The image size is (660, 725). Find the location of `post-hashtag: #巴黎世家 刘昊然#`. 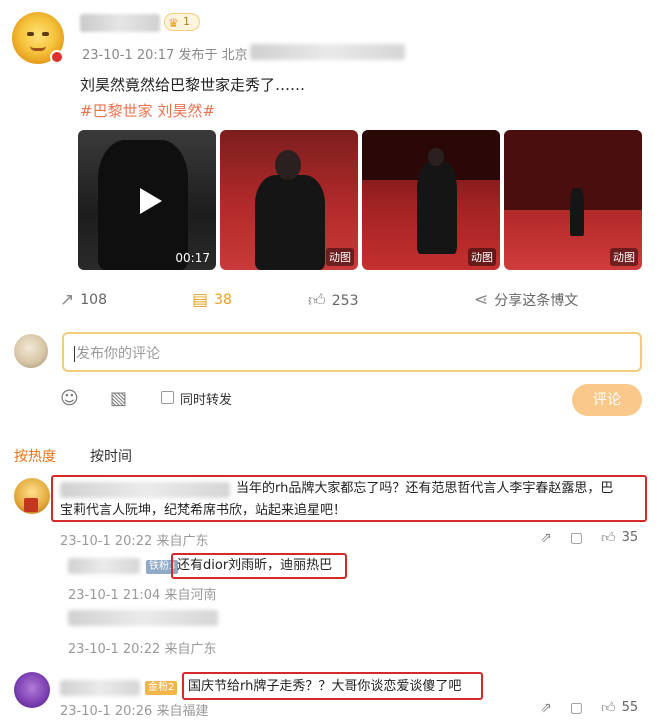

post-hashtag: #巴黎世家 刘昊然# is located at coordinates (147, 110).